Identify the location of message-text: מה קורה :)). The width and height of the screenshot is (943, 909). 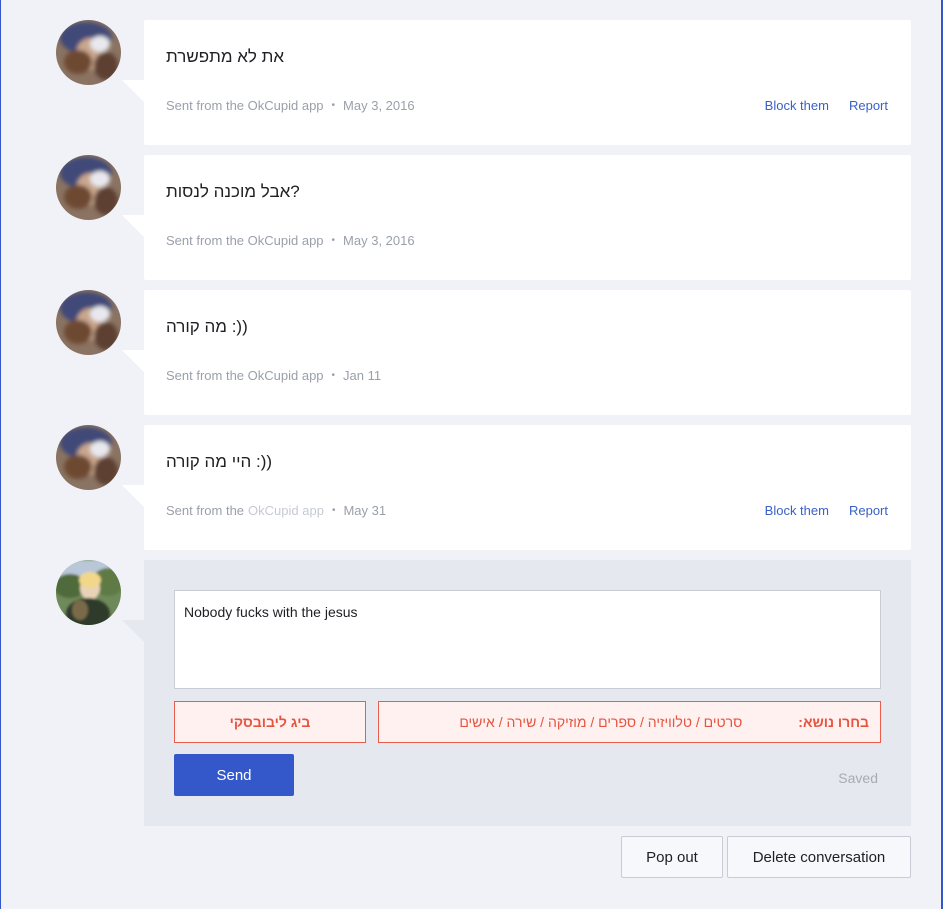
(207, 326).